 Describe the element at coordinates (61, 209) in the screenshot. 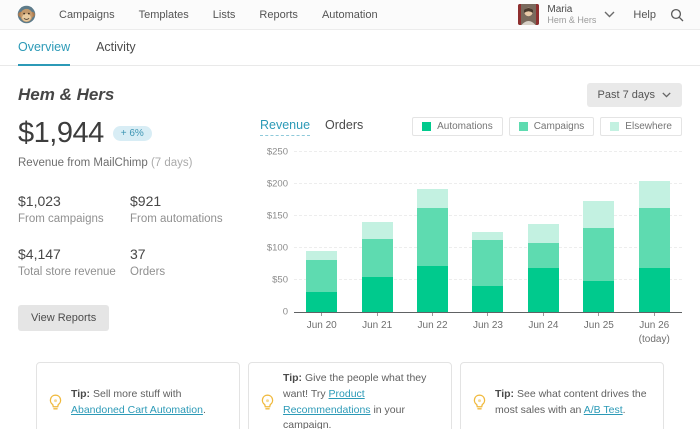

I see `stat-from-campaigns: $1,023 From campaigns` at that location.